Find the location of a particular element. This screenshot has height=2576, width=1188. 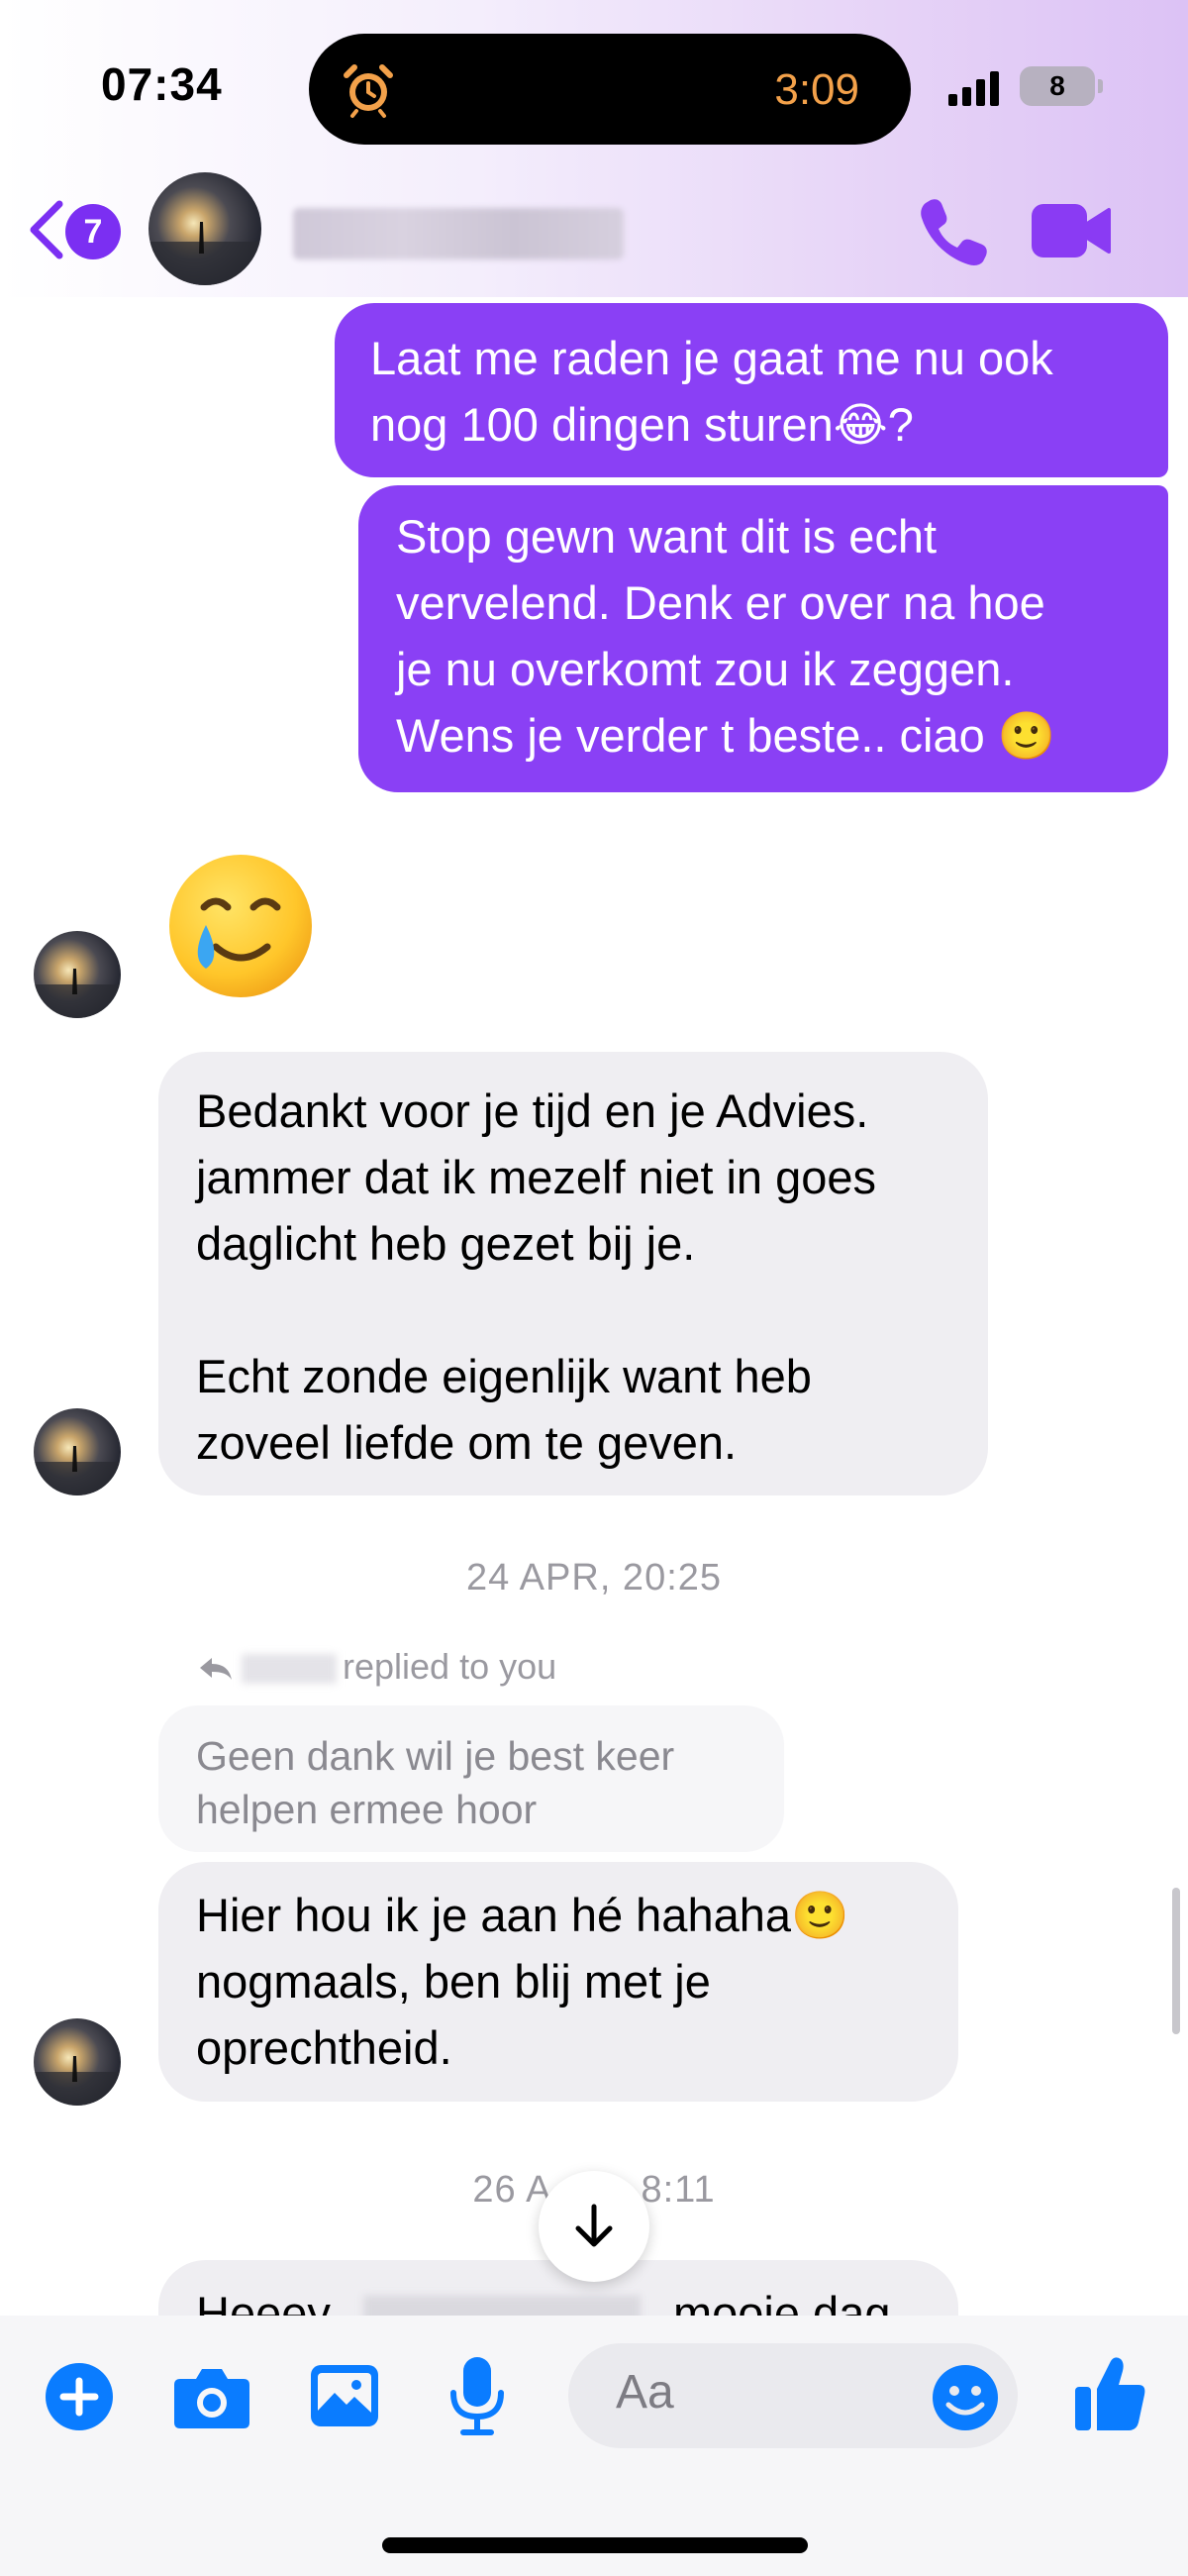

message-line: nog 100 dingen sturen😂? is located at coordinates (642, 424).